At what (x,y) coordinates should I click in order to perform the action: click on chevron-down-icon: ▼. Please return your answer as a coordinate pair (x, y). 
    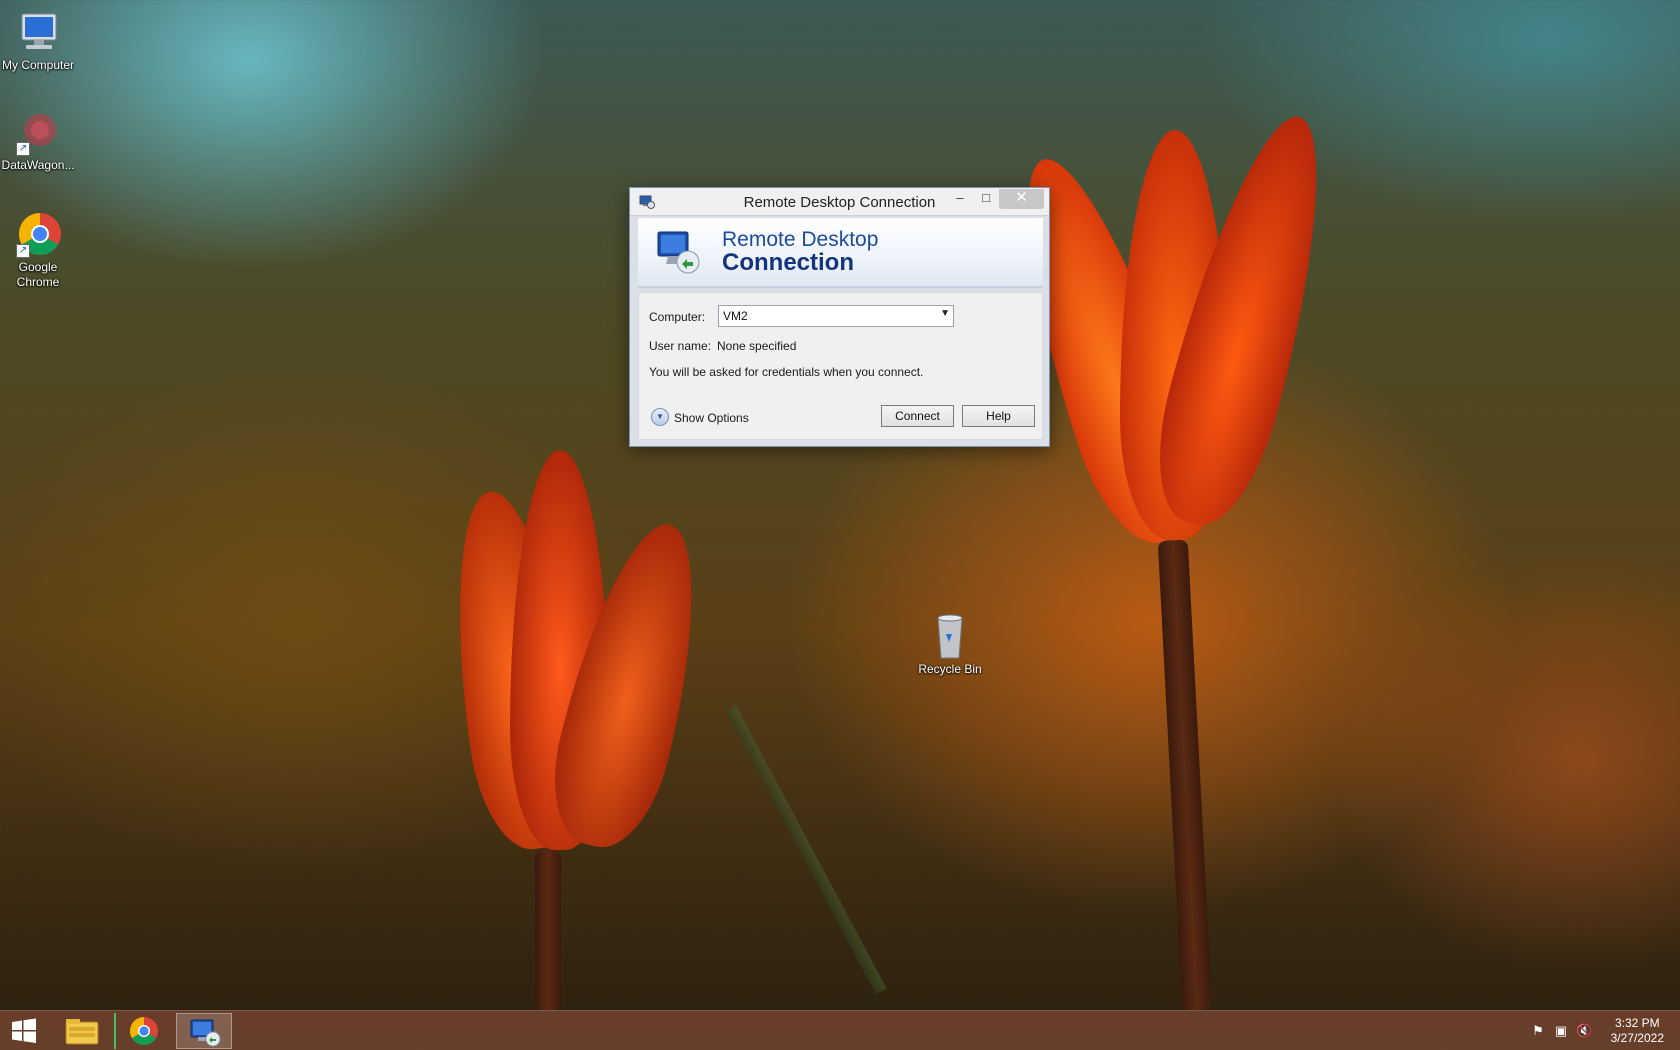
    Looking at the image, I should click on (945, 313).